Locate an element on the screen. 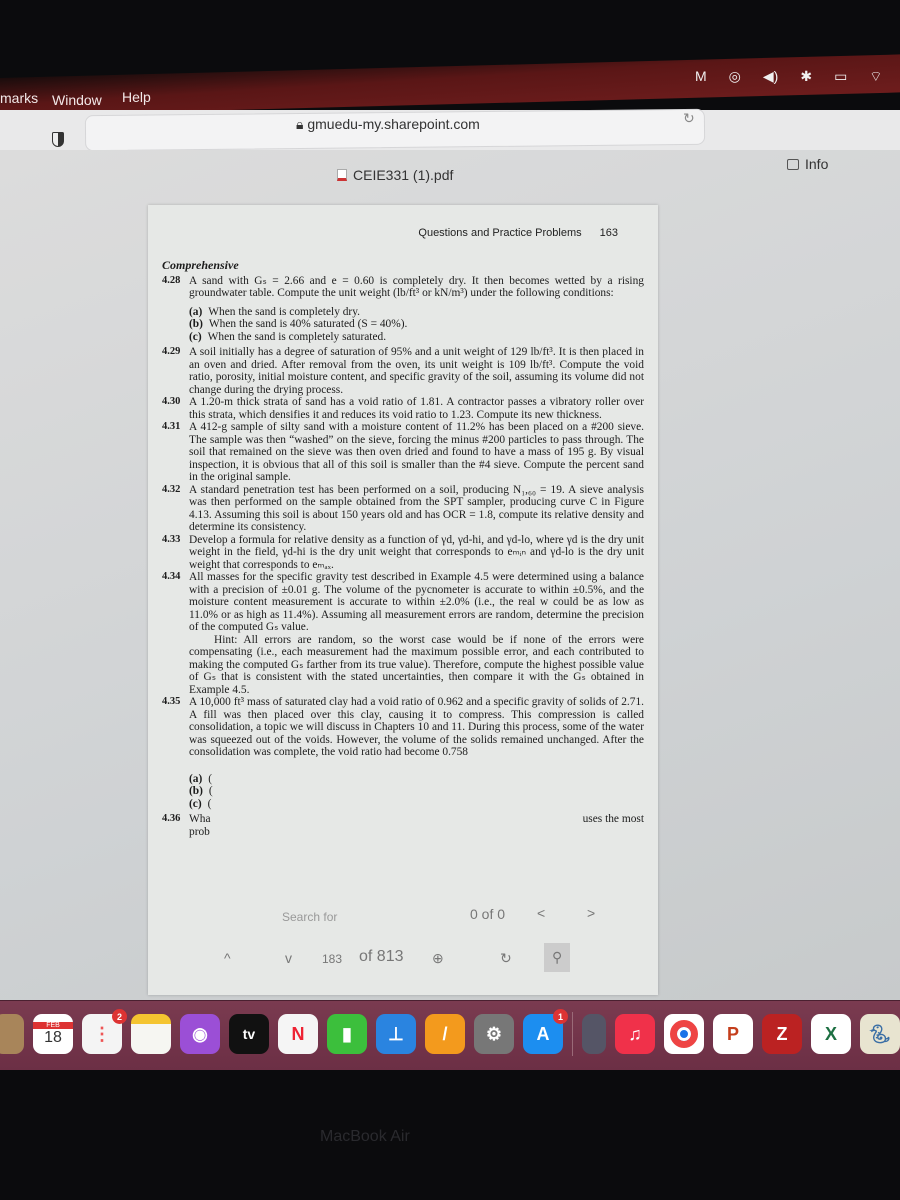 The height and width of the screenshot is (1200, 900). dock-notes is located at coordinates (151, 1034).